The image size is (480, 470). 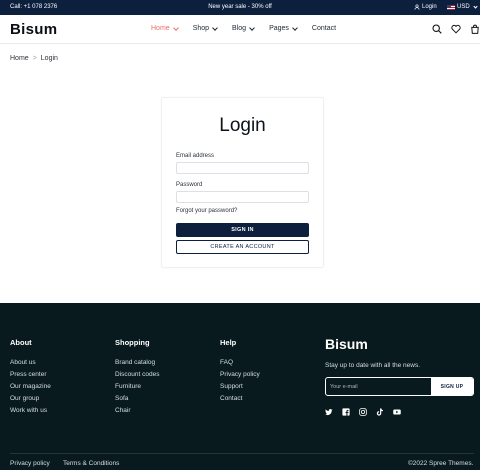 What do you see at coordinates (201, 28) in the screenshot?
I see `nav-label: Shop` at bounding box center [201, 28].